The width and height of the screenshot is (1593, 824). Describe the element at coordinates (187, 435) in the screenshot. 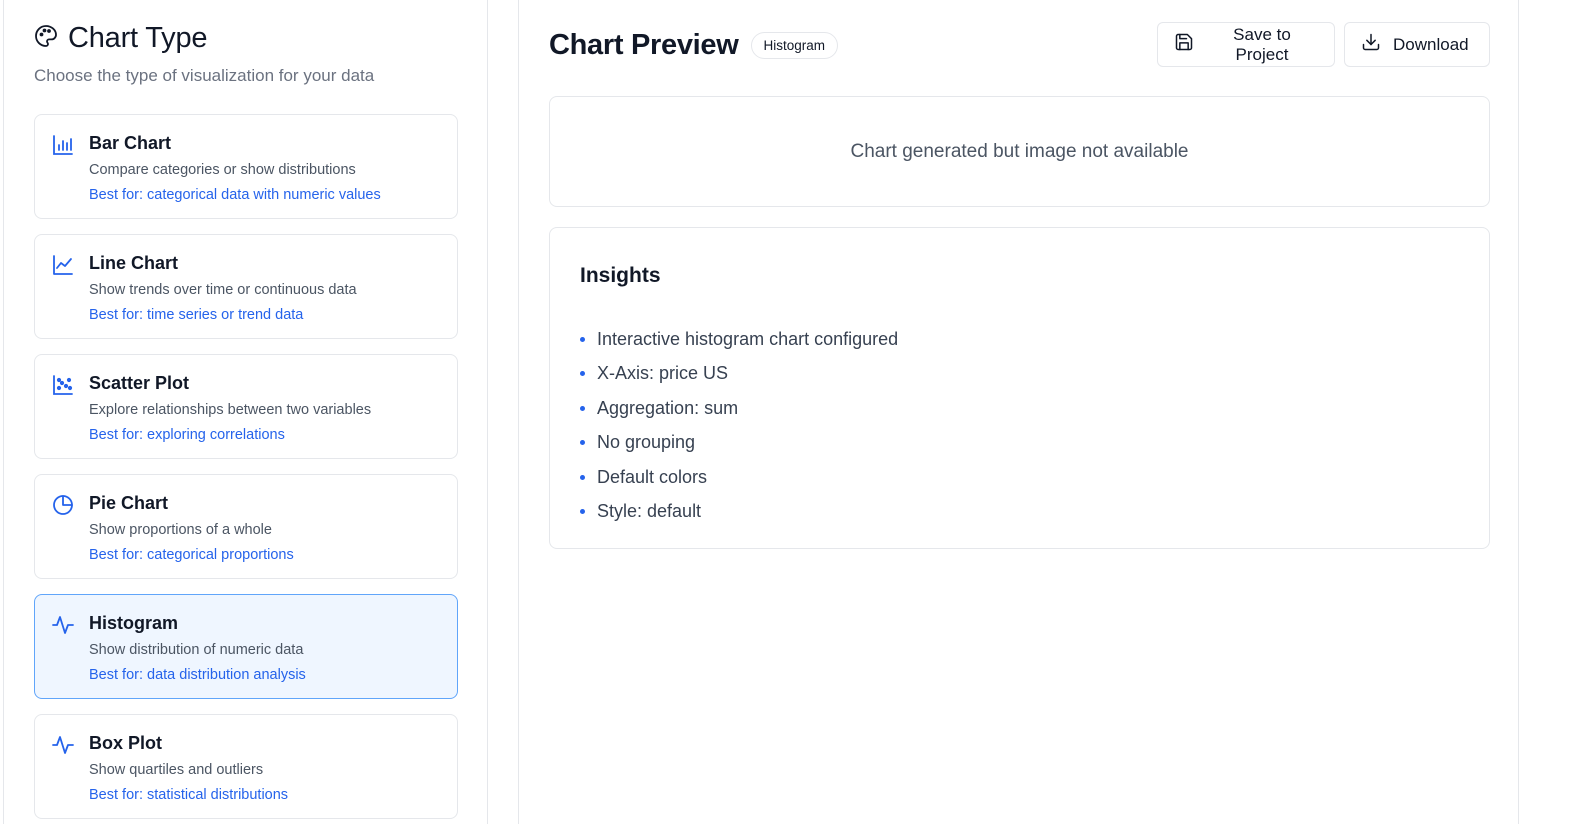

I see `chart-type-card-best: Best for: exploring correlations` at that location.